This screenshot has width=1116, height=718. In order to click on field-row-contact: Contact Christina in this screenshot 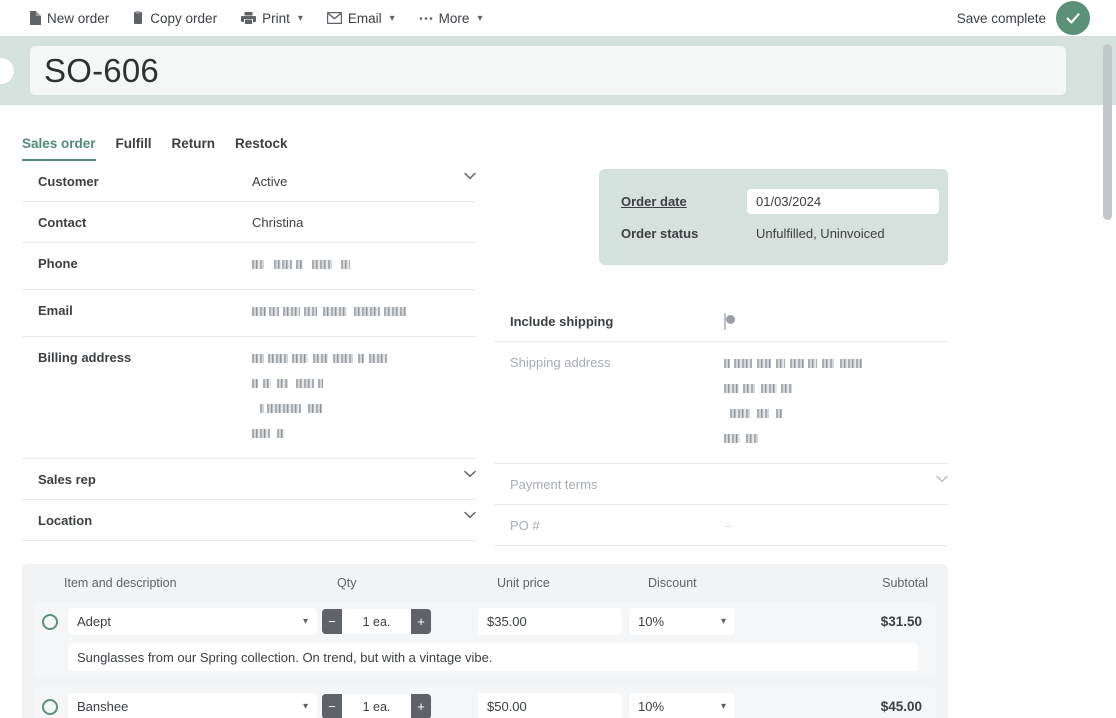, I will do `click(249, 222)`.